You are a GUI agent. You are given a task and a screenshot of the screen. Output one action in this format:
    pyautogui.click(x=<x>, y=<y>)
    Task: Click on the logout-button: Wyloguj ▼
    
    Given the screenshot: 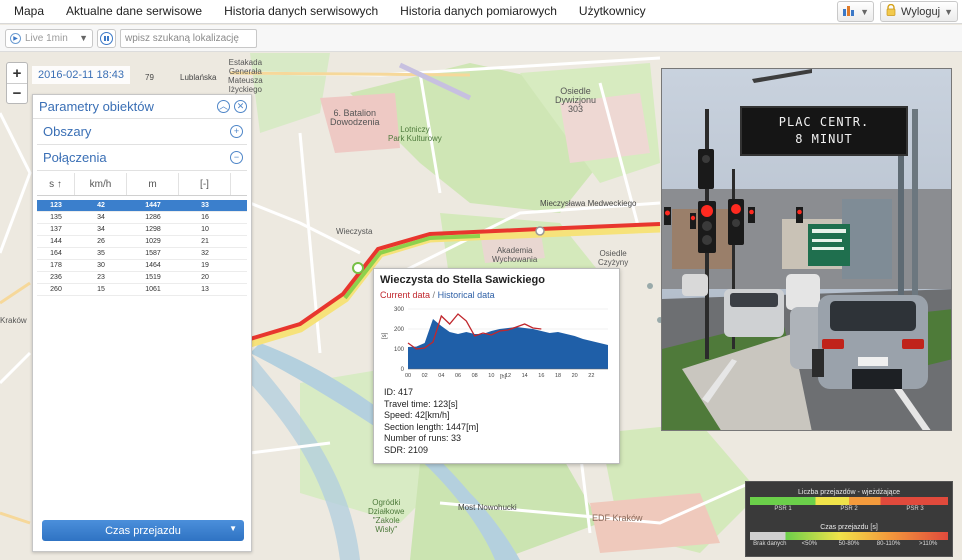 What is the action you would take?
    pyautogui.click(x=919, y=11)
    